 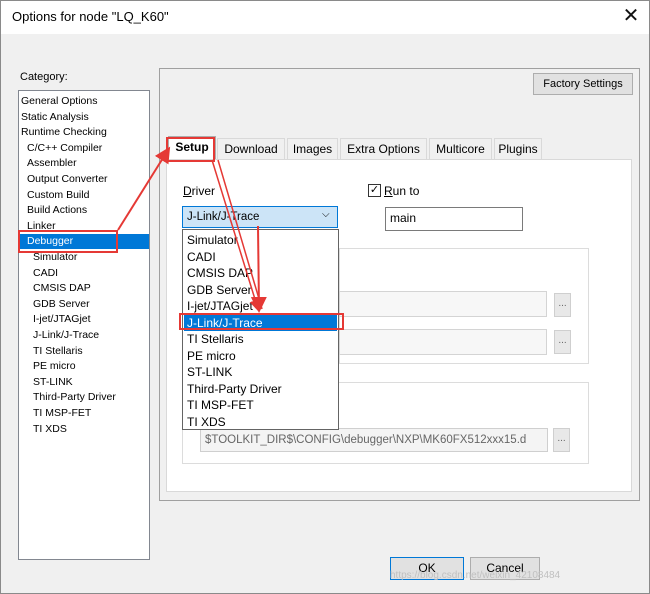 What do you see at coordinates (260, 217) in the screenshot?
I see `driver-select: J-Link/J-Trace` at bounding box center [260, 217].